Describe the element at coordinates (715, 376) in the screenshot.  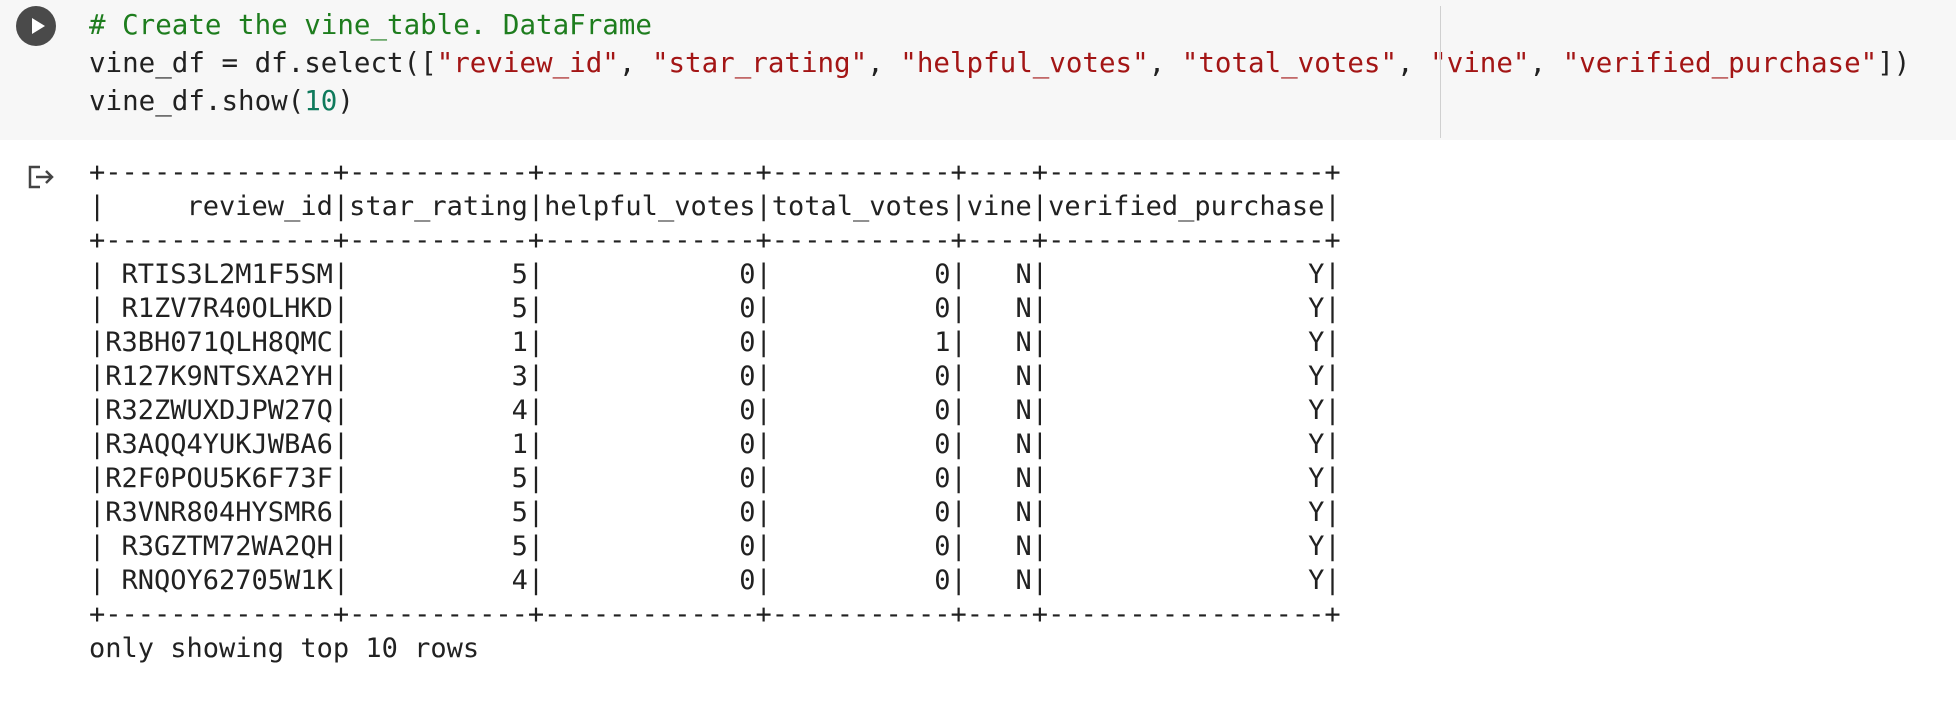
I see `output-line: |R127K9NTSXA2YH| 3| 0| 0| N| Y|` at that location.